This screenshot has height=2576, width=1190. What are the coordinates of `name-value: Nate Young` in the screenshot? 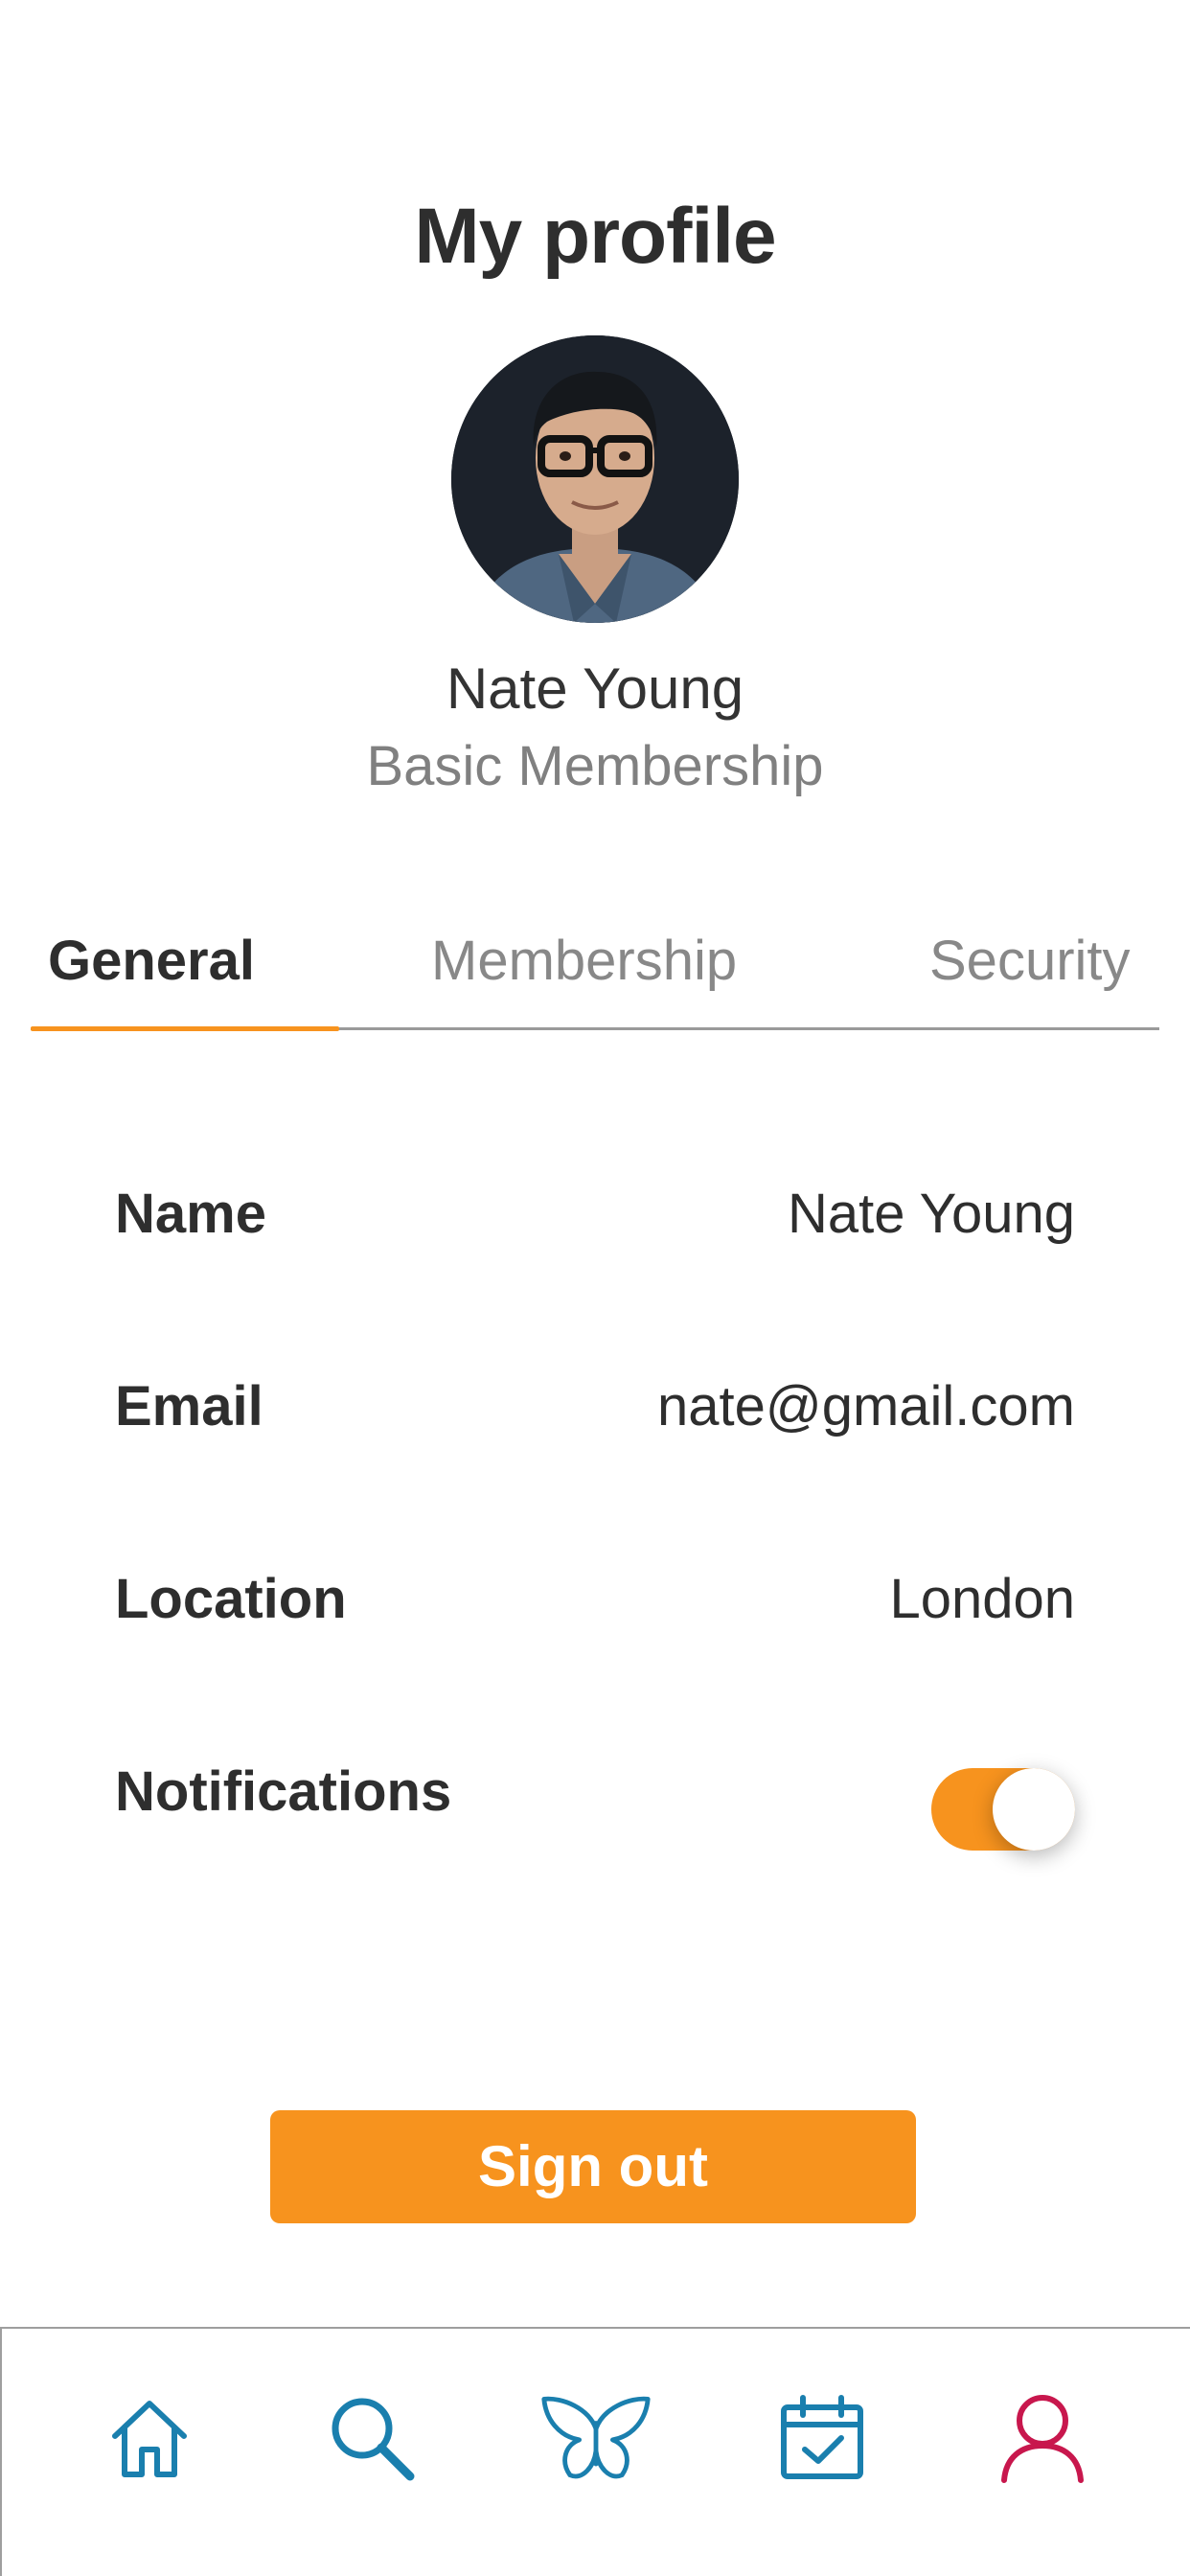 It's located at (932, 1214).